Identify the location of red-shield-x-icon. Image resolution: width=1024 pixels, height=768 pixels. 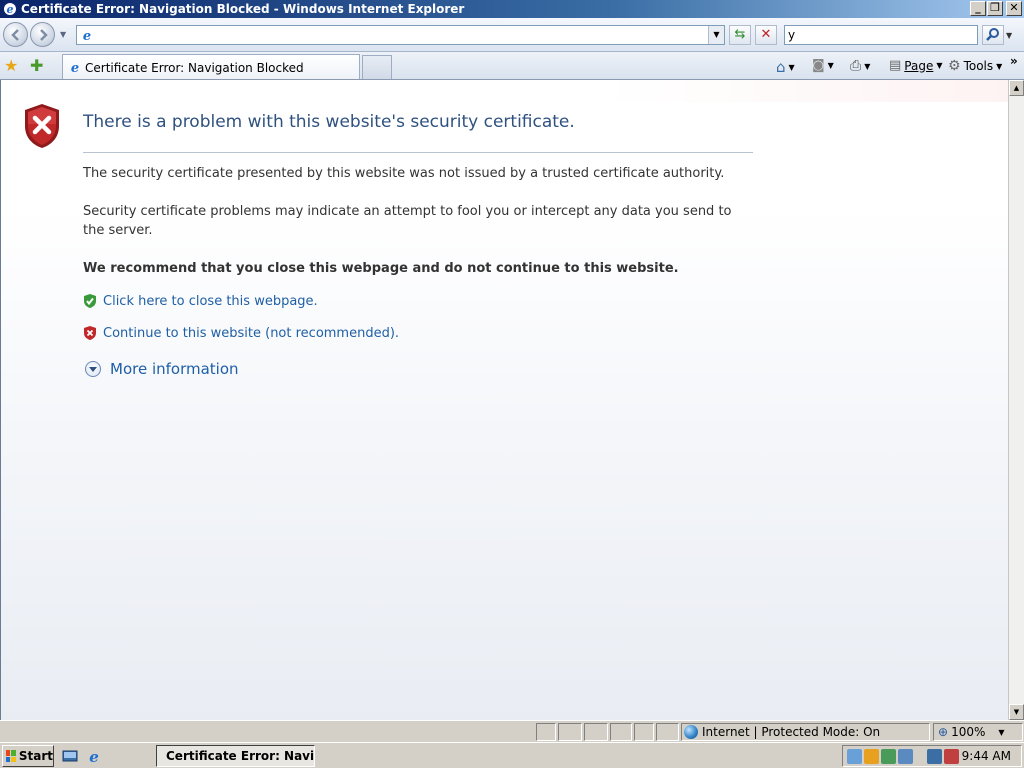
(90, 333).